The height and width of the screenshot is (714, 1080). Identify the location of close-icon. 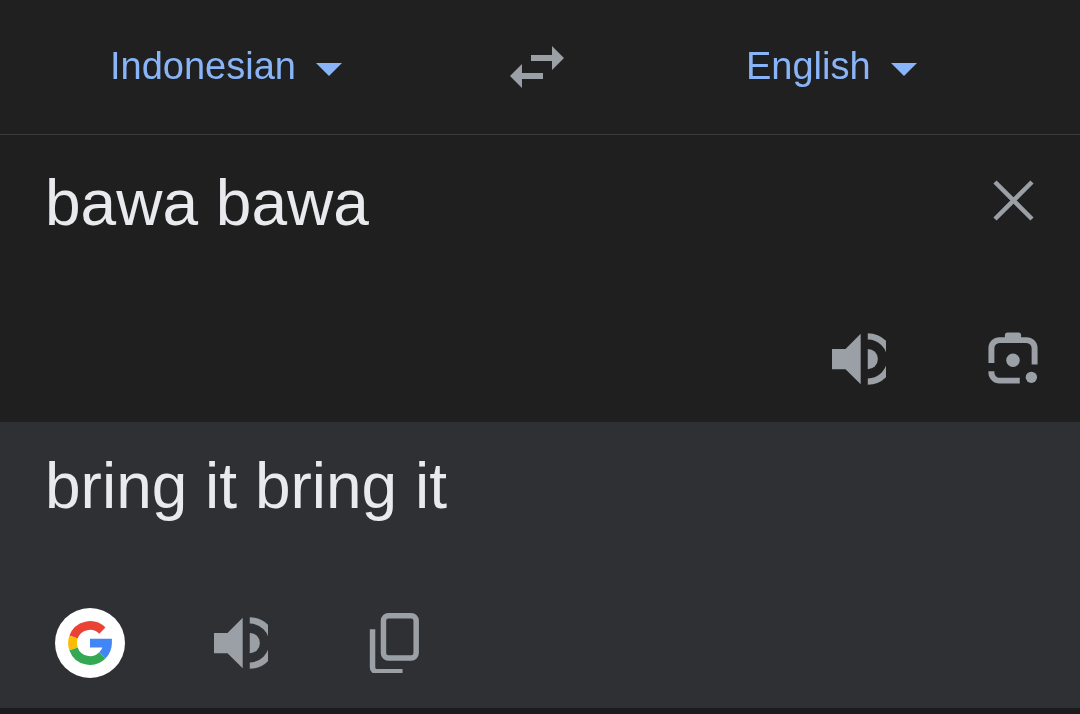
(1013, 200).